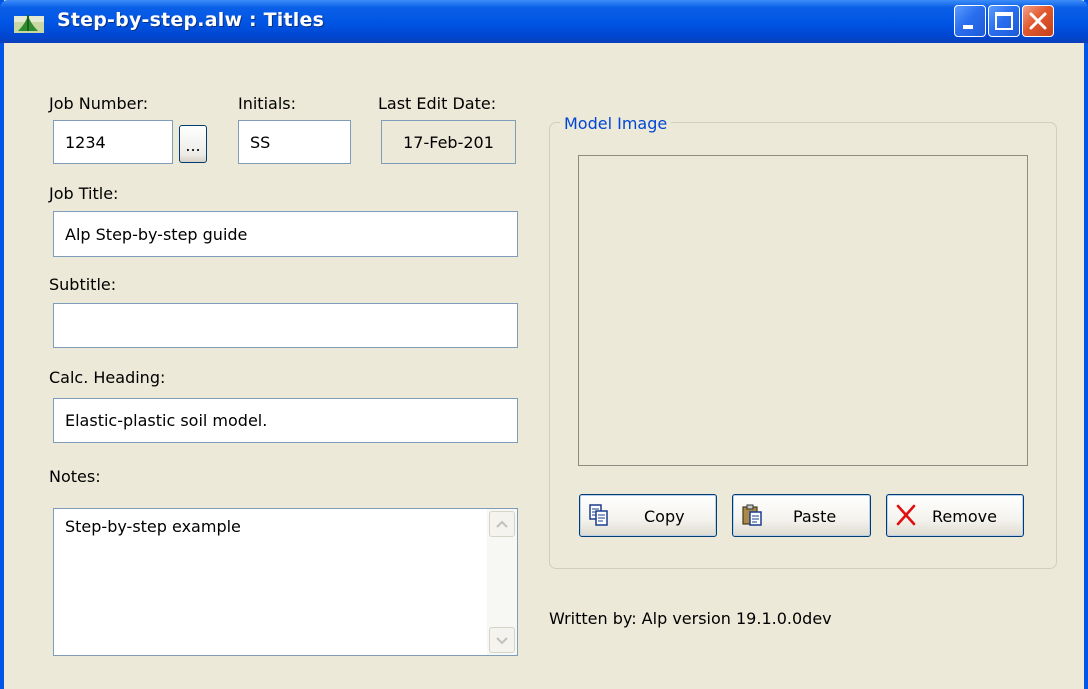 This screenshot has height=689, width=1088. Describe the element at coordinates (285, 420) in the screenshot. I see `calc-heading-input: Elastic-plastic soil model.` at that location.